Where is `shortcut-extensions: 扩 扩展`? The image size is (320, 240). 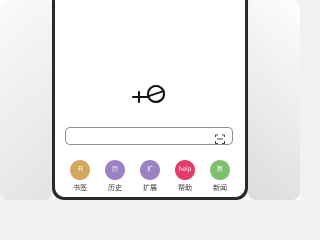 shortcut-extensions: 扩 扩展 is located at coordinates (150, 178).